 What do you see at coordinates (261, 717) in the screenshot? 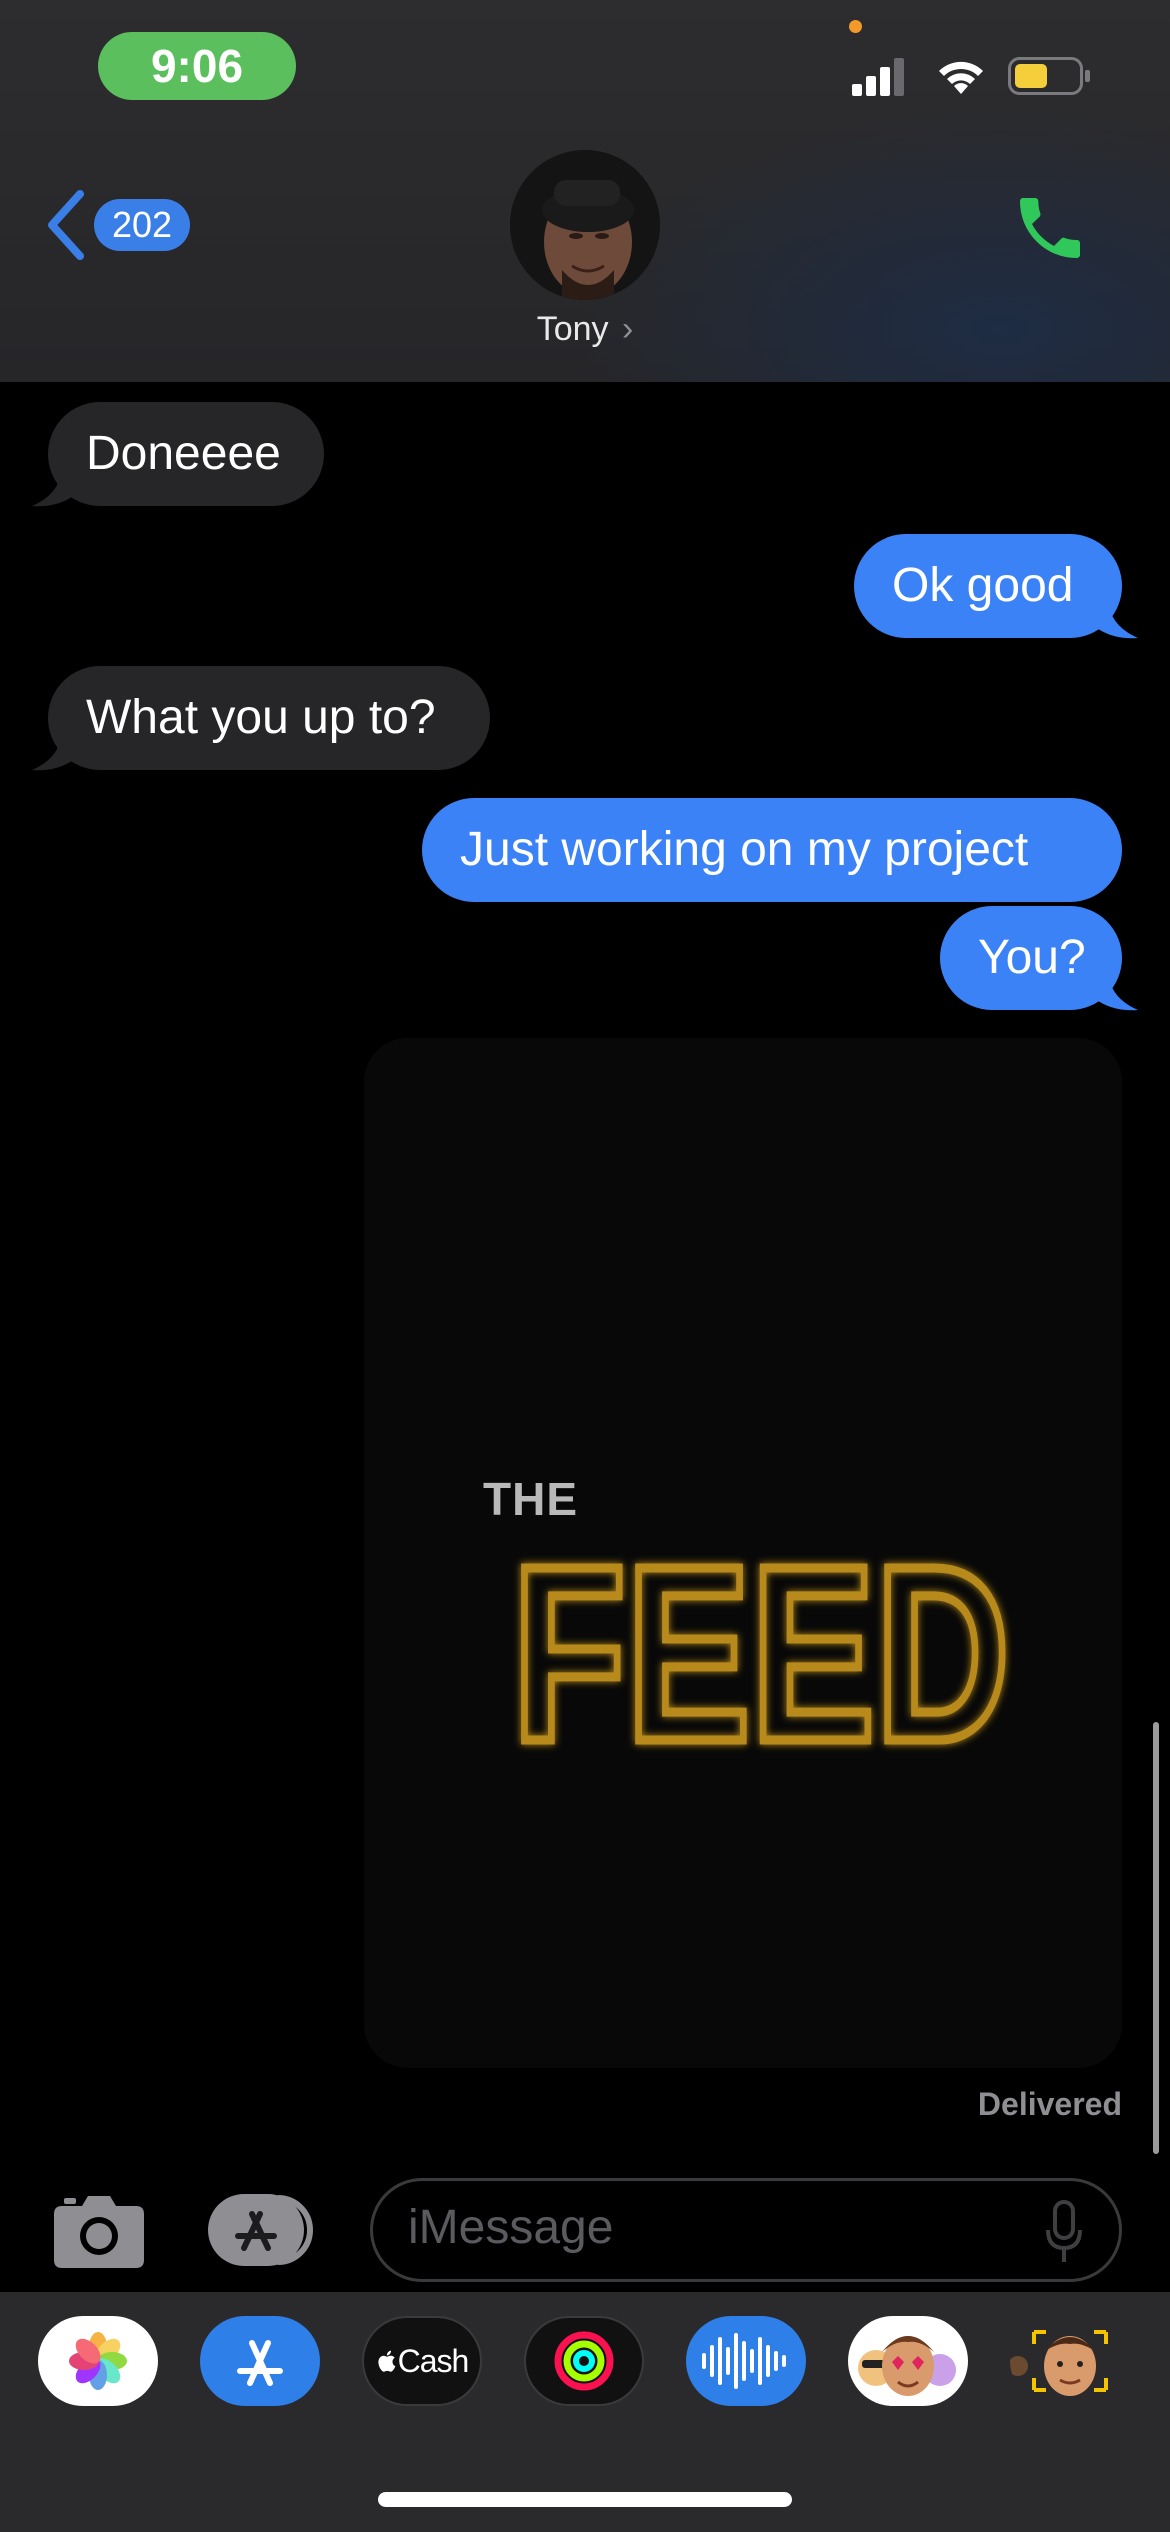
I see `message-text: What you up to?` at bounding box center [261, 717].